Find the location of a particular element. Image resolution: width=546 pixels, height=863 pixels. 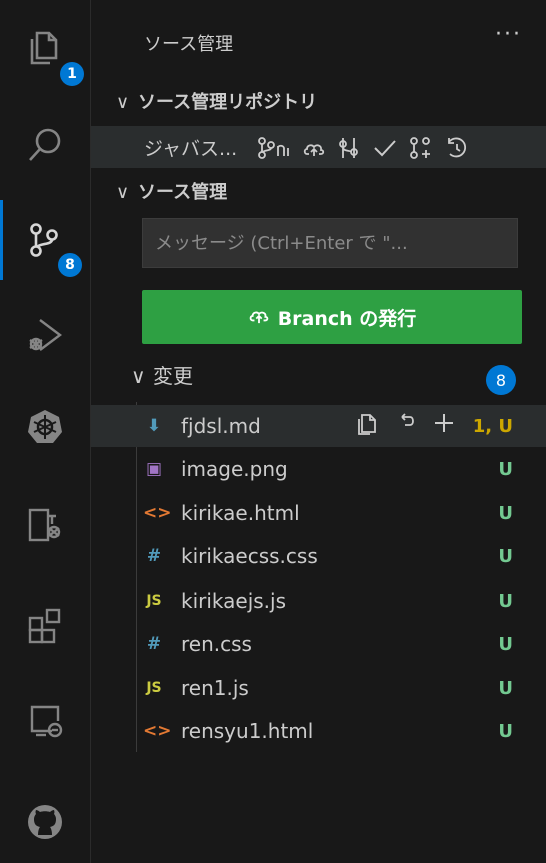

remote-explorer-icon is located at coordinates (46, 721).